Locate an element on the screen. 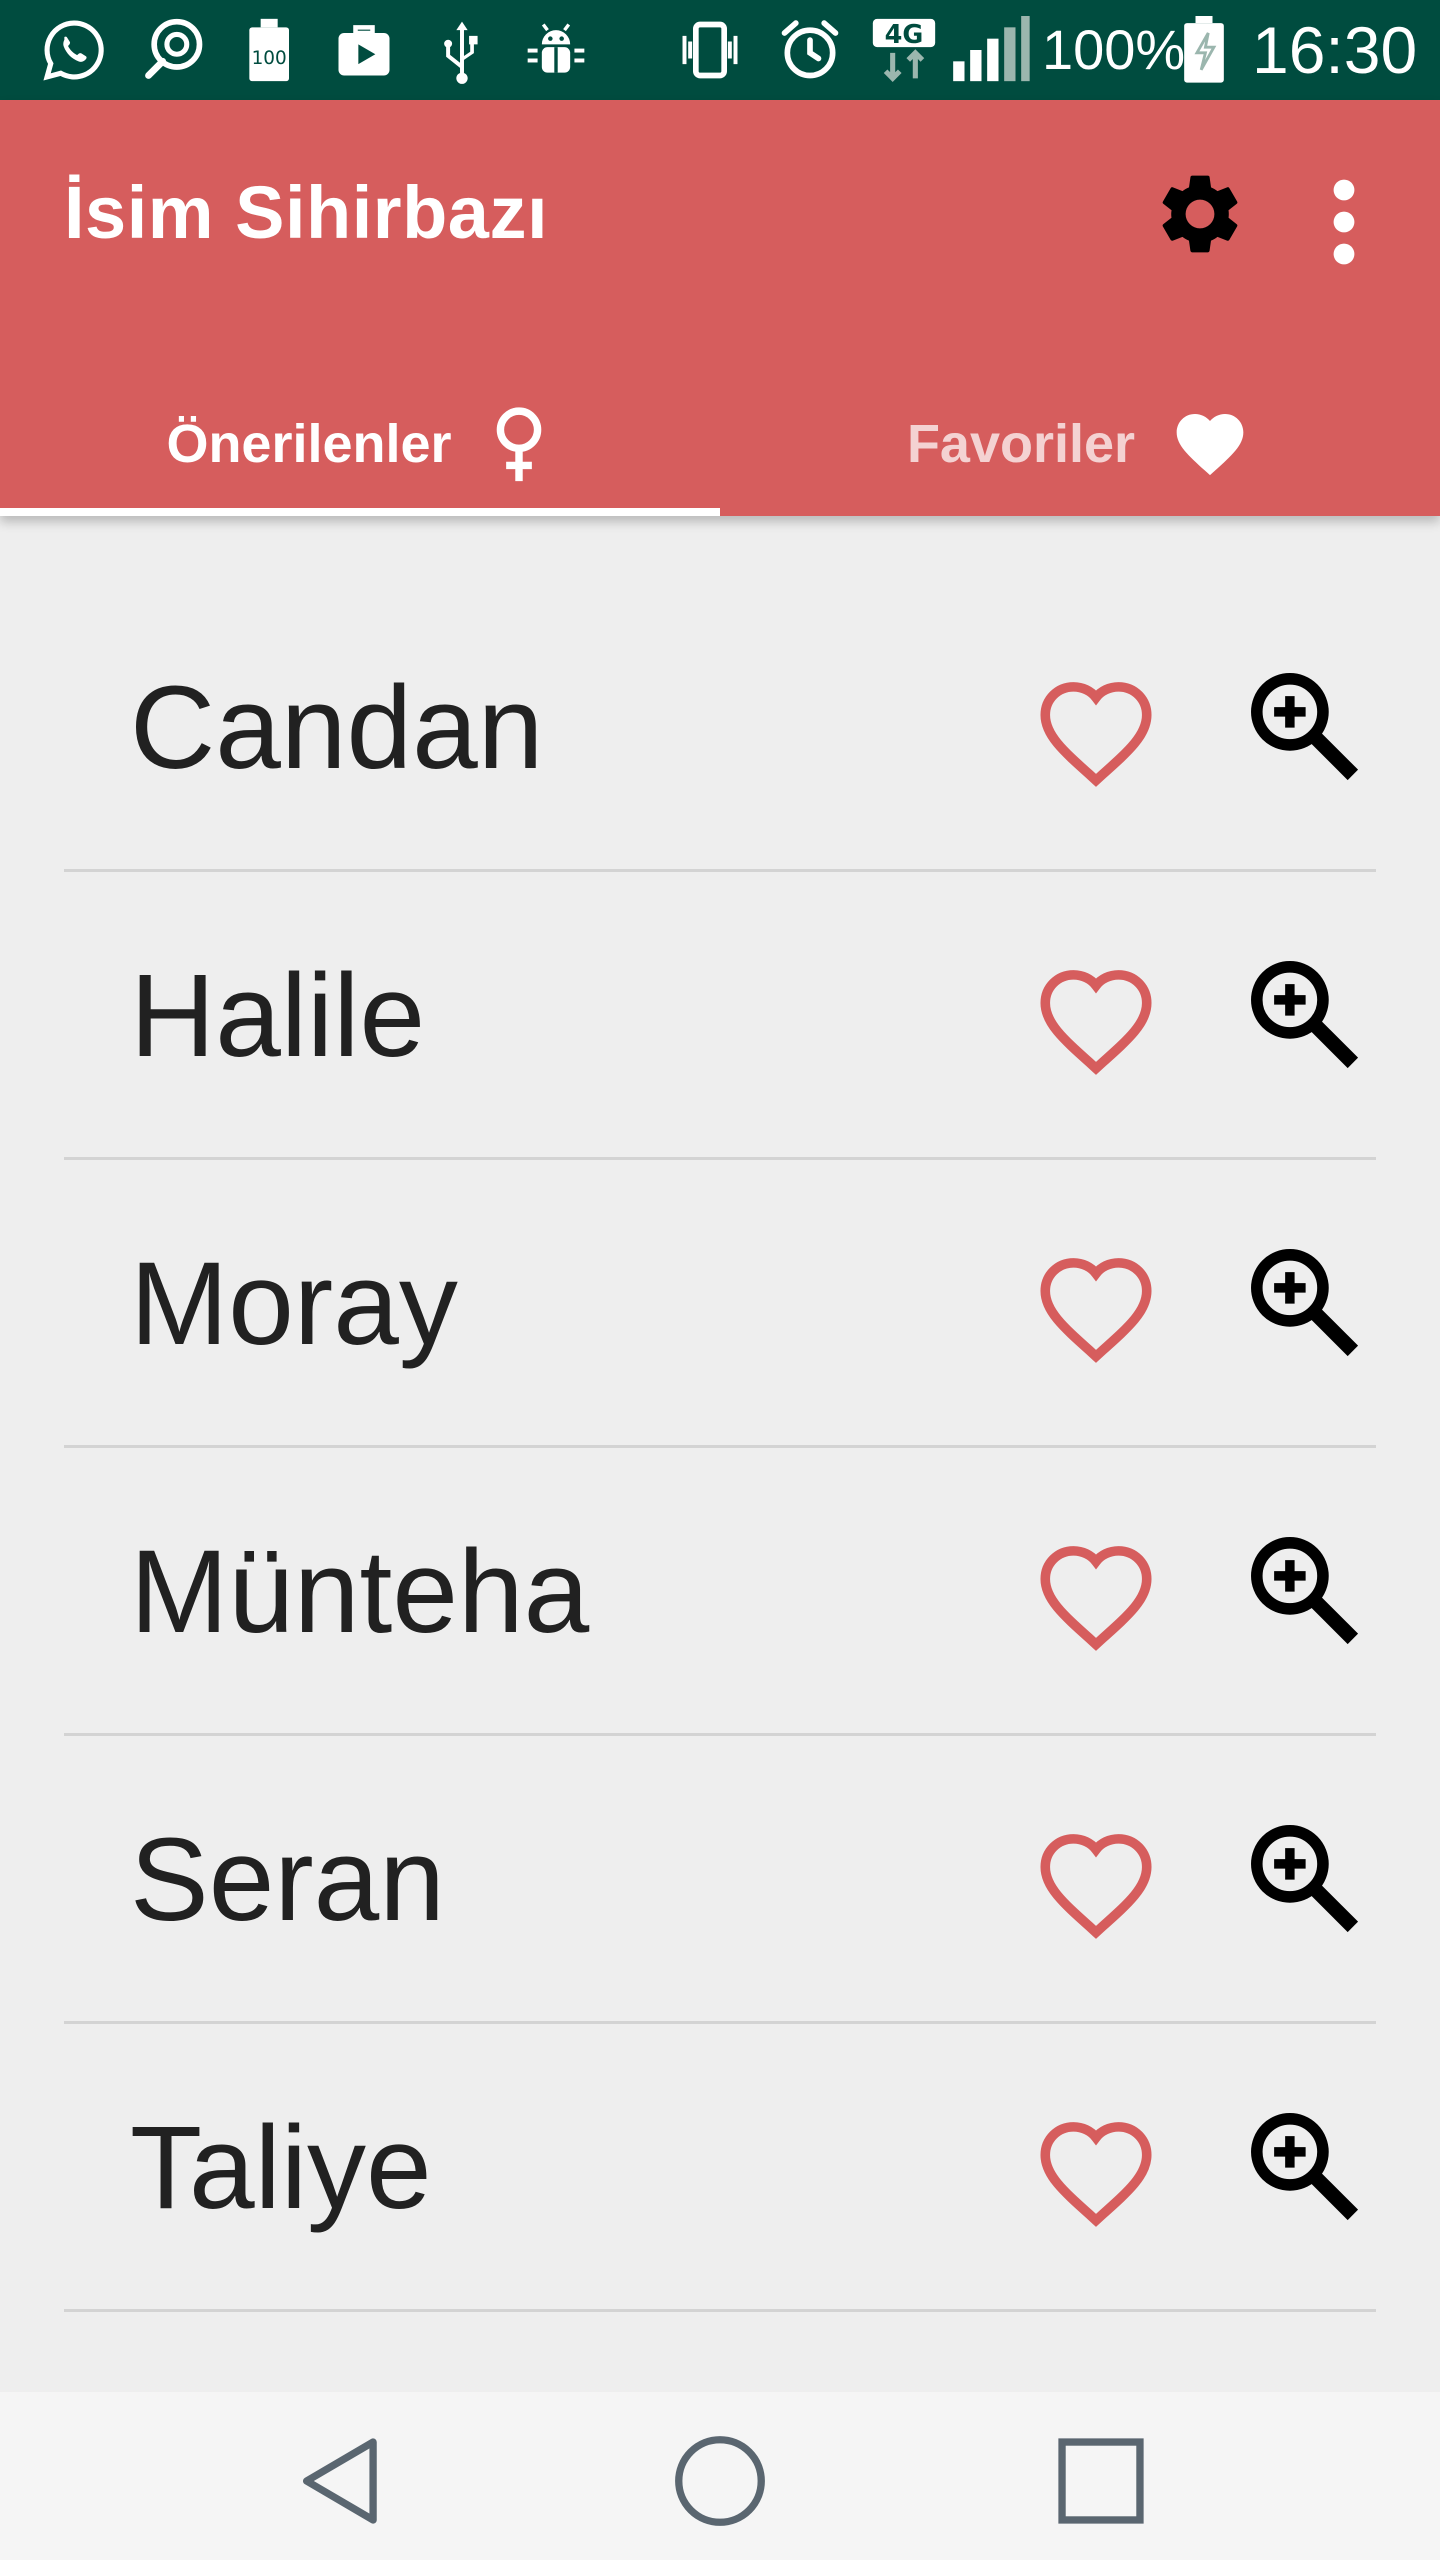 This screenshot has height=2560, width=1440. name-text: Seran is located at coordinates (287, 1880).